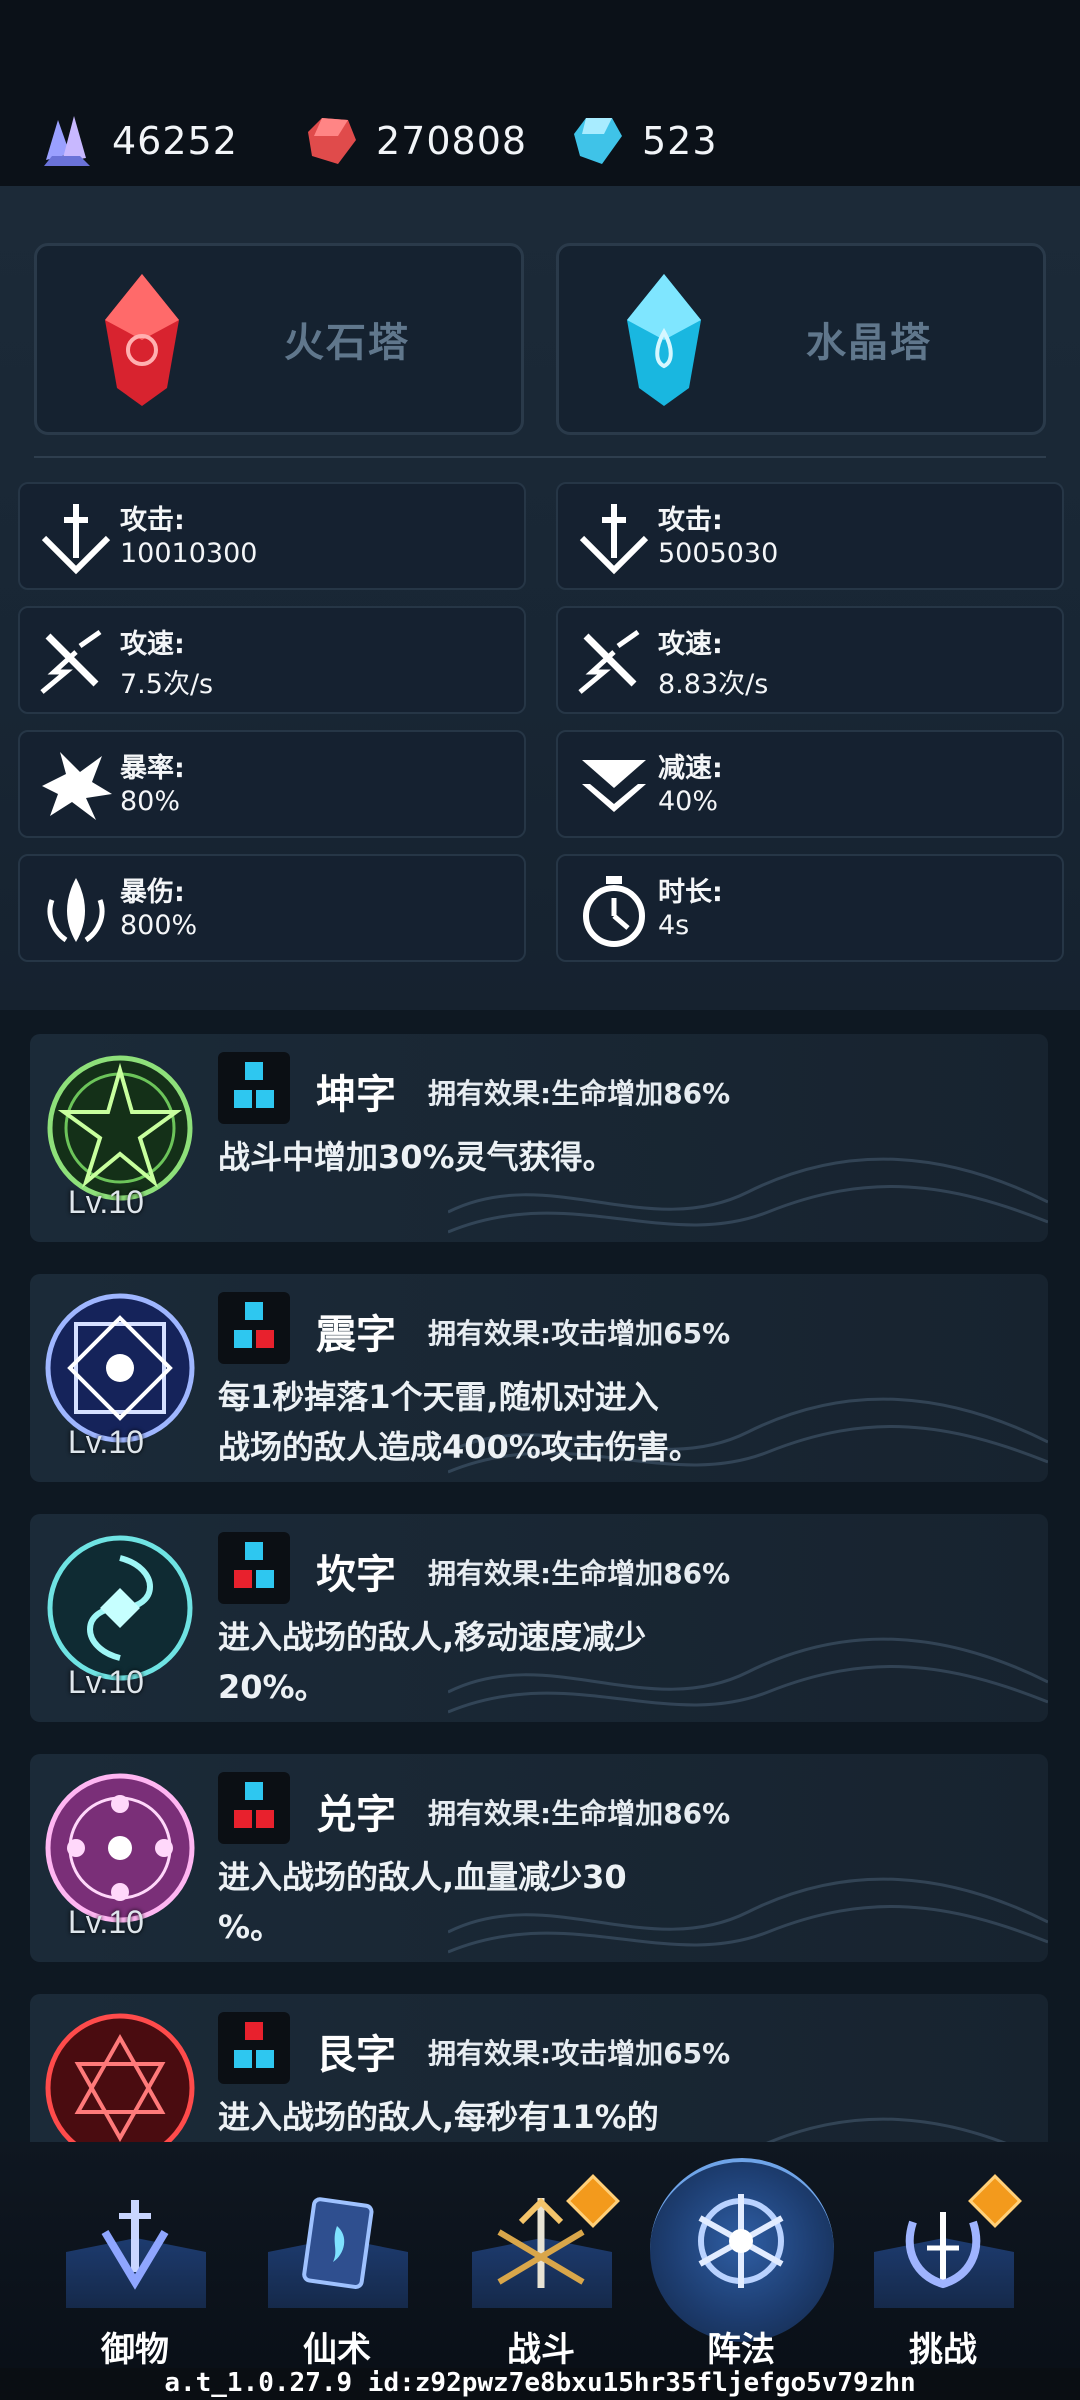 This screenshot has width=1080, height=2400. I want to click on fire-stone-tower-button: 火石塔, so click(279, 339).